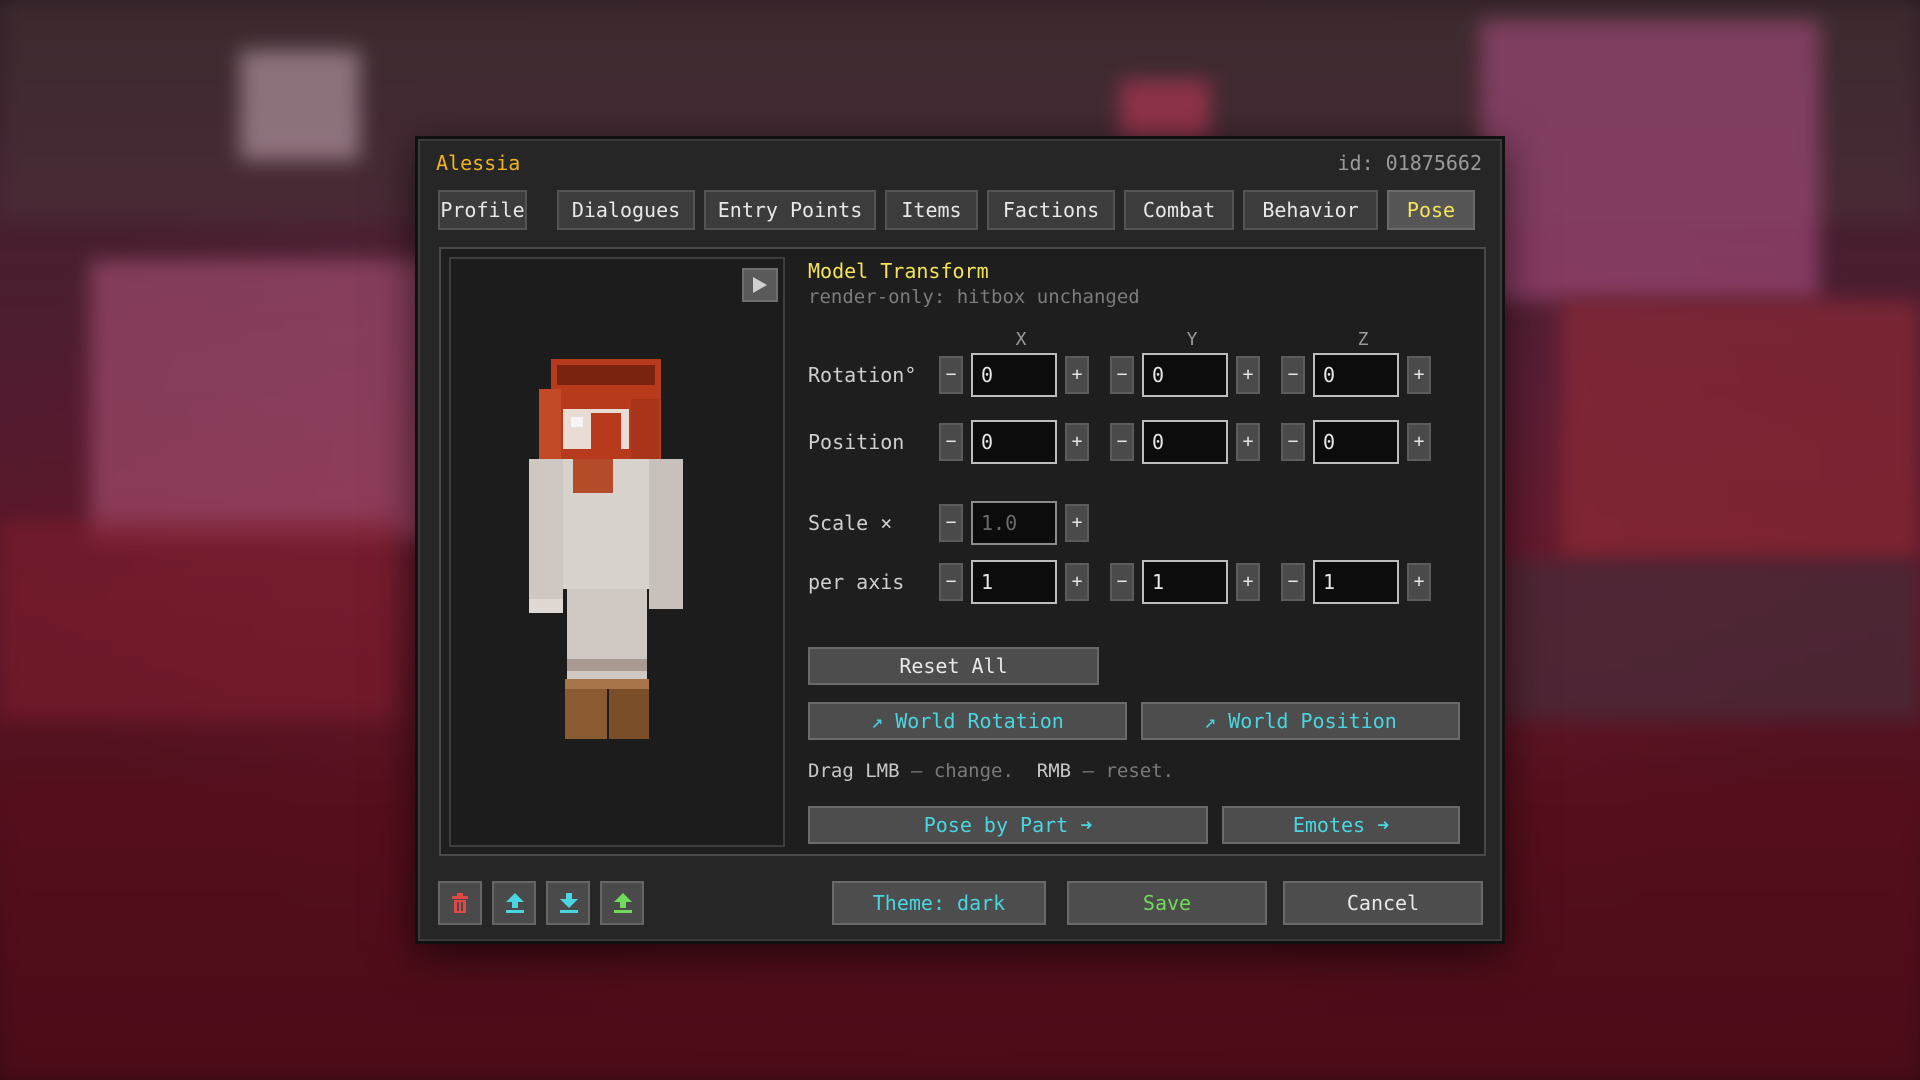  I want to click on scale-x-field: 1, so click(1014, 582).